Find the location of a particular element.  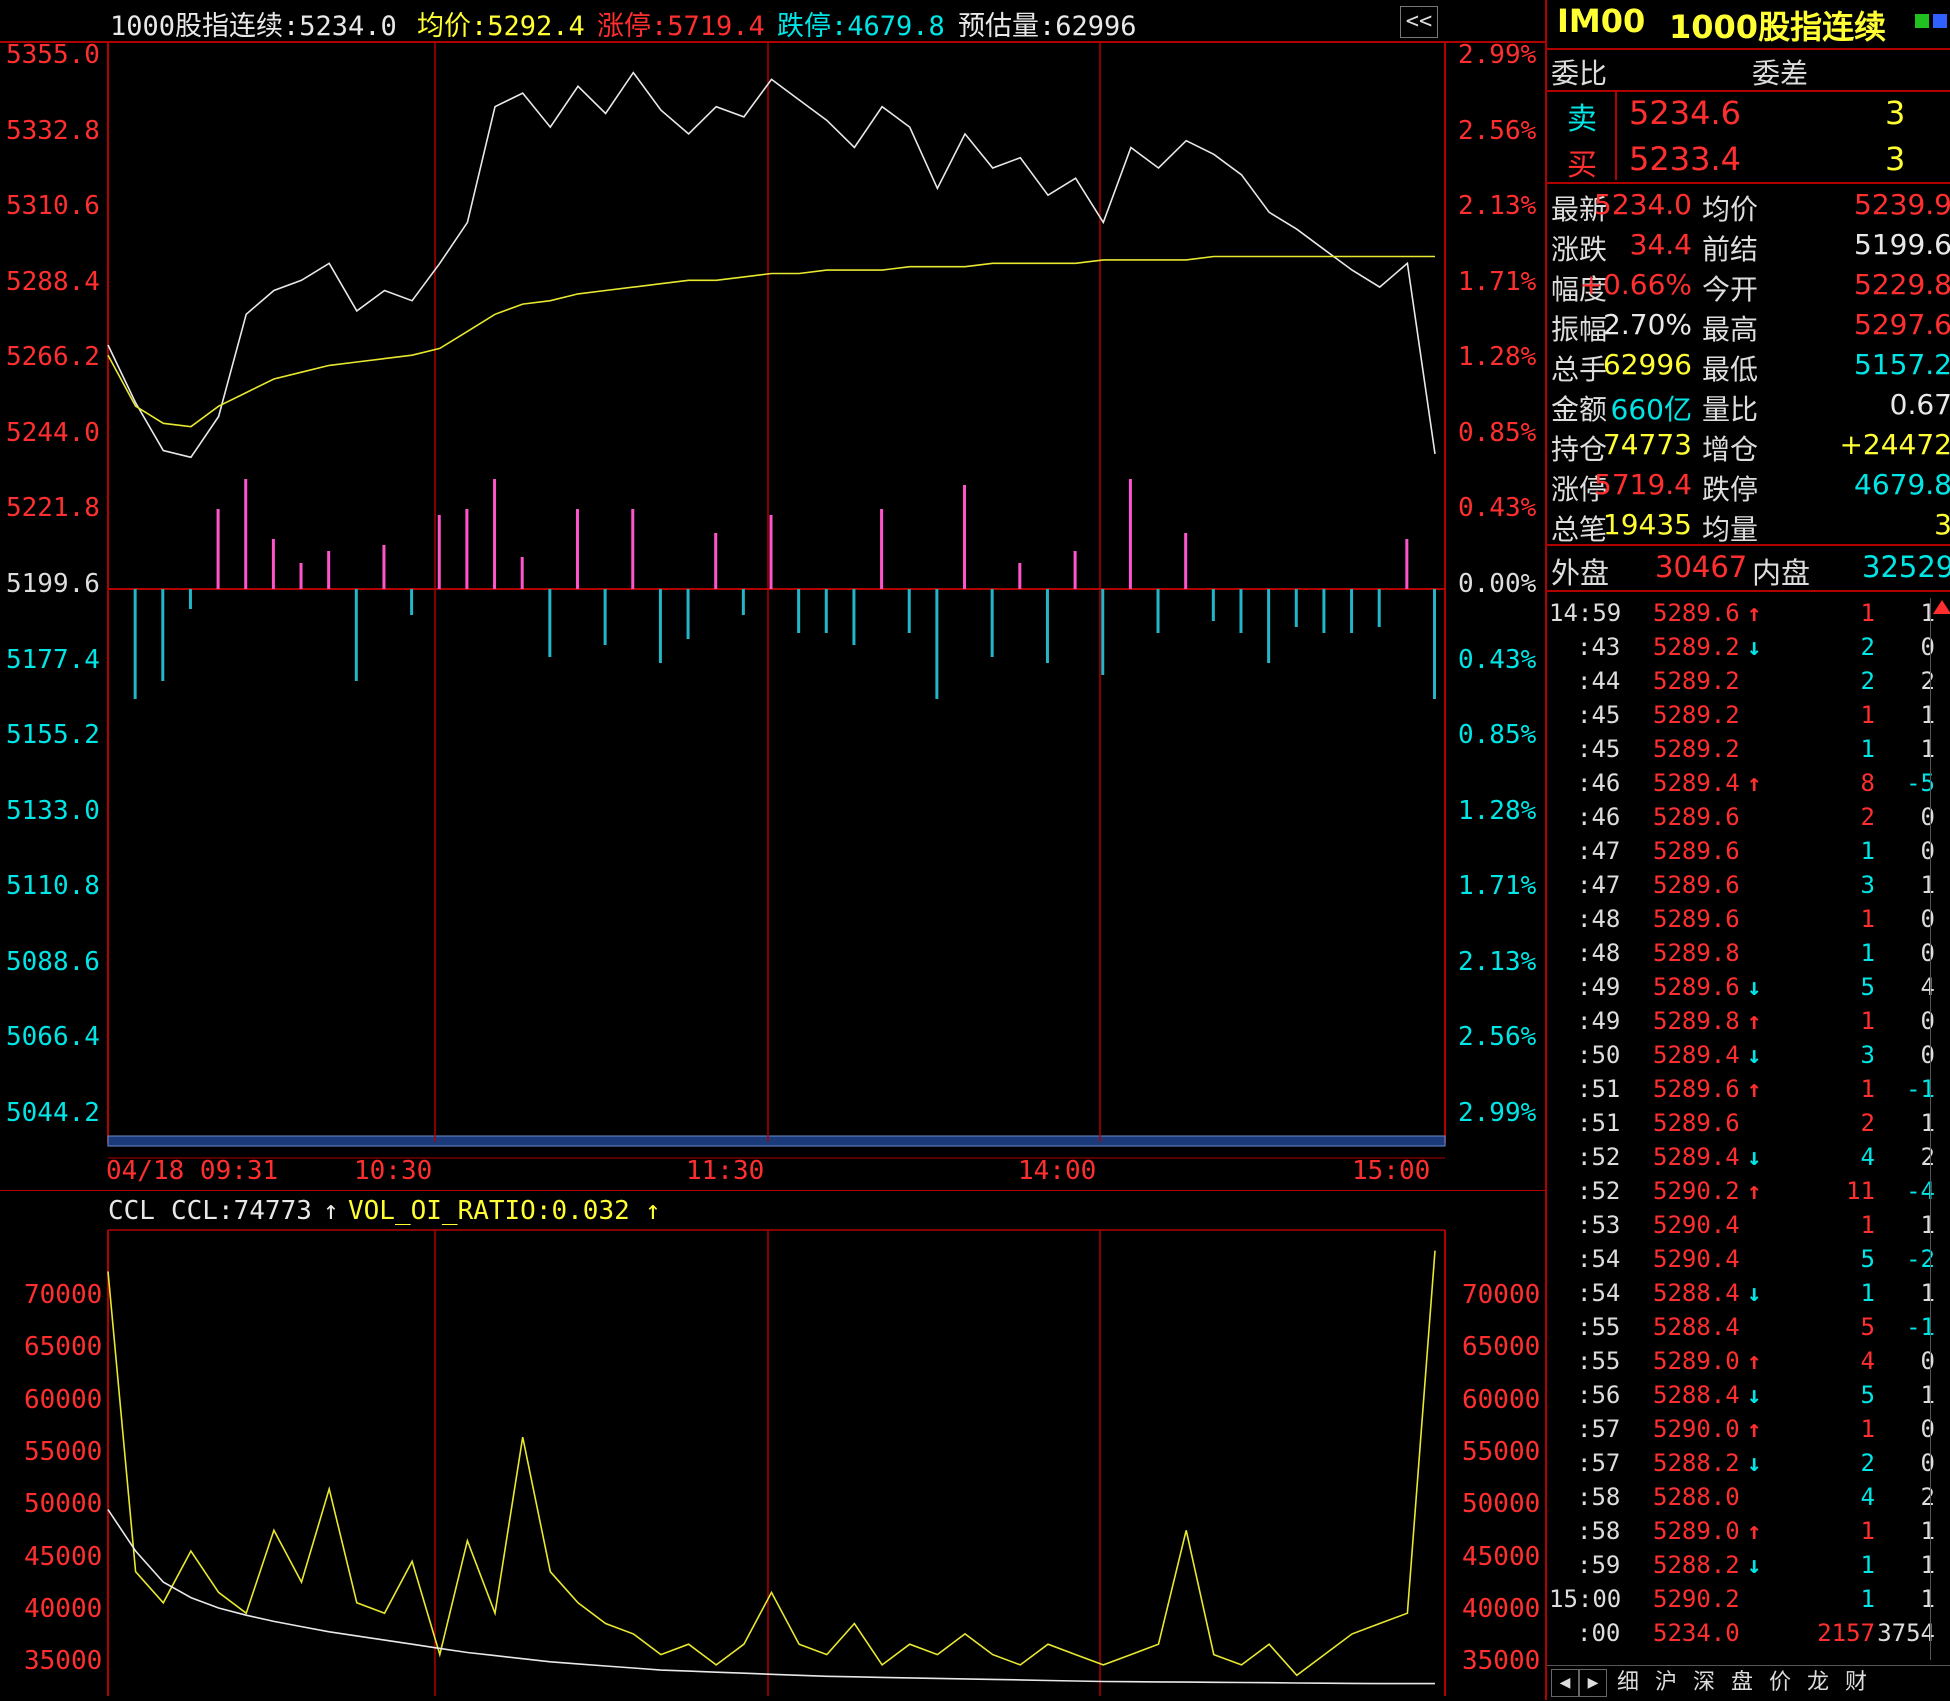

sell-price: 5234.6 is located at coordinates (1685, 113).